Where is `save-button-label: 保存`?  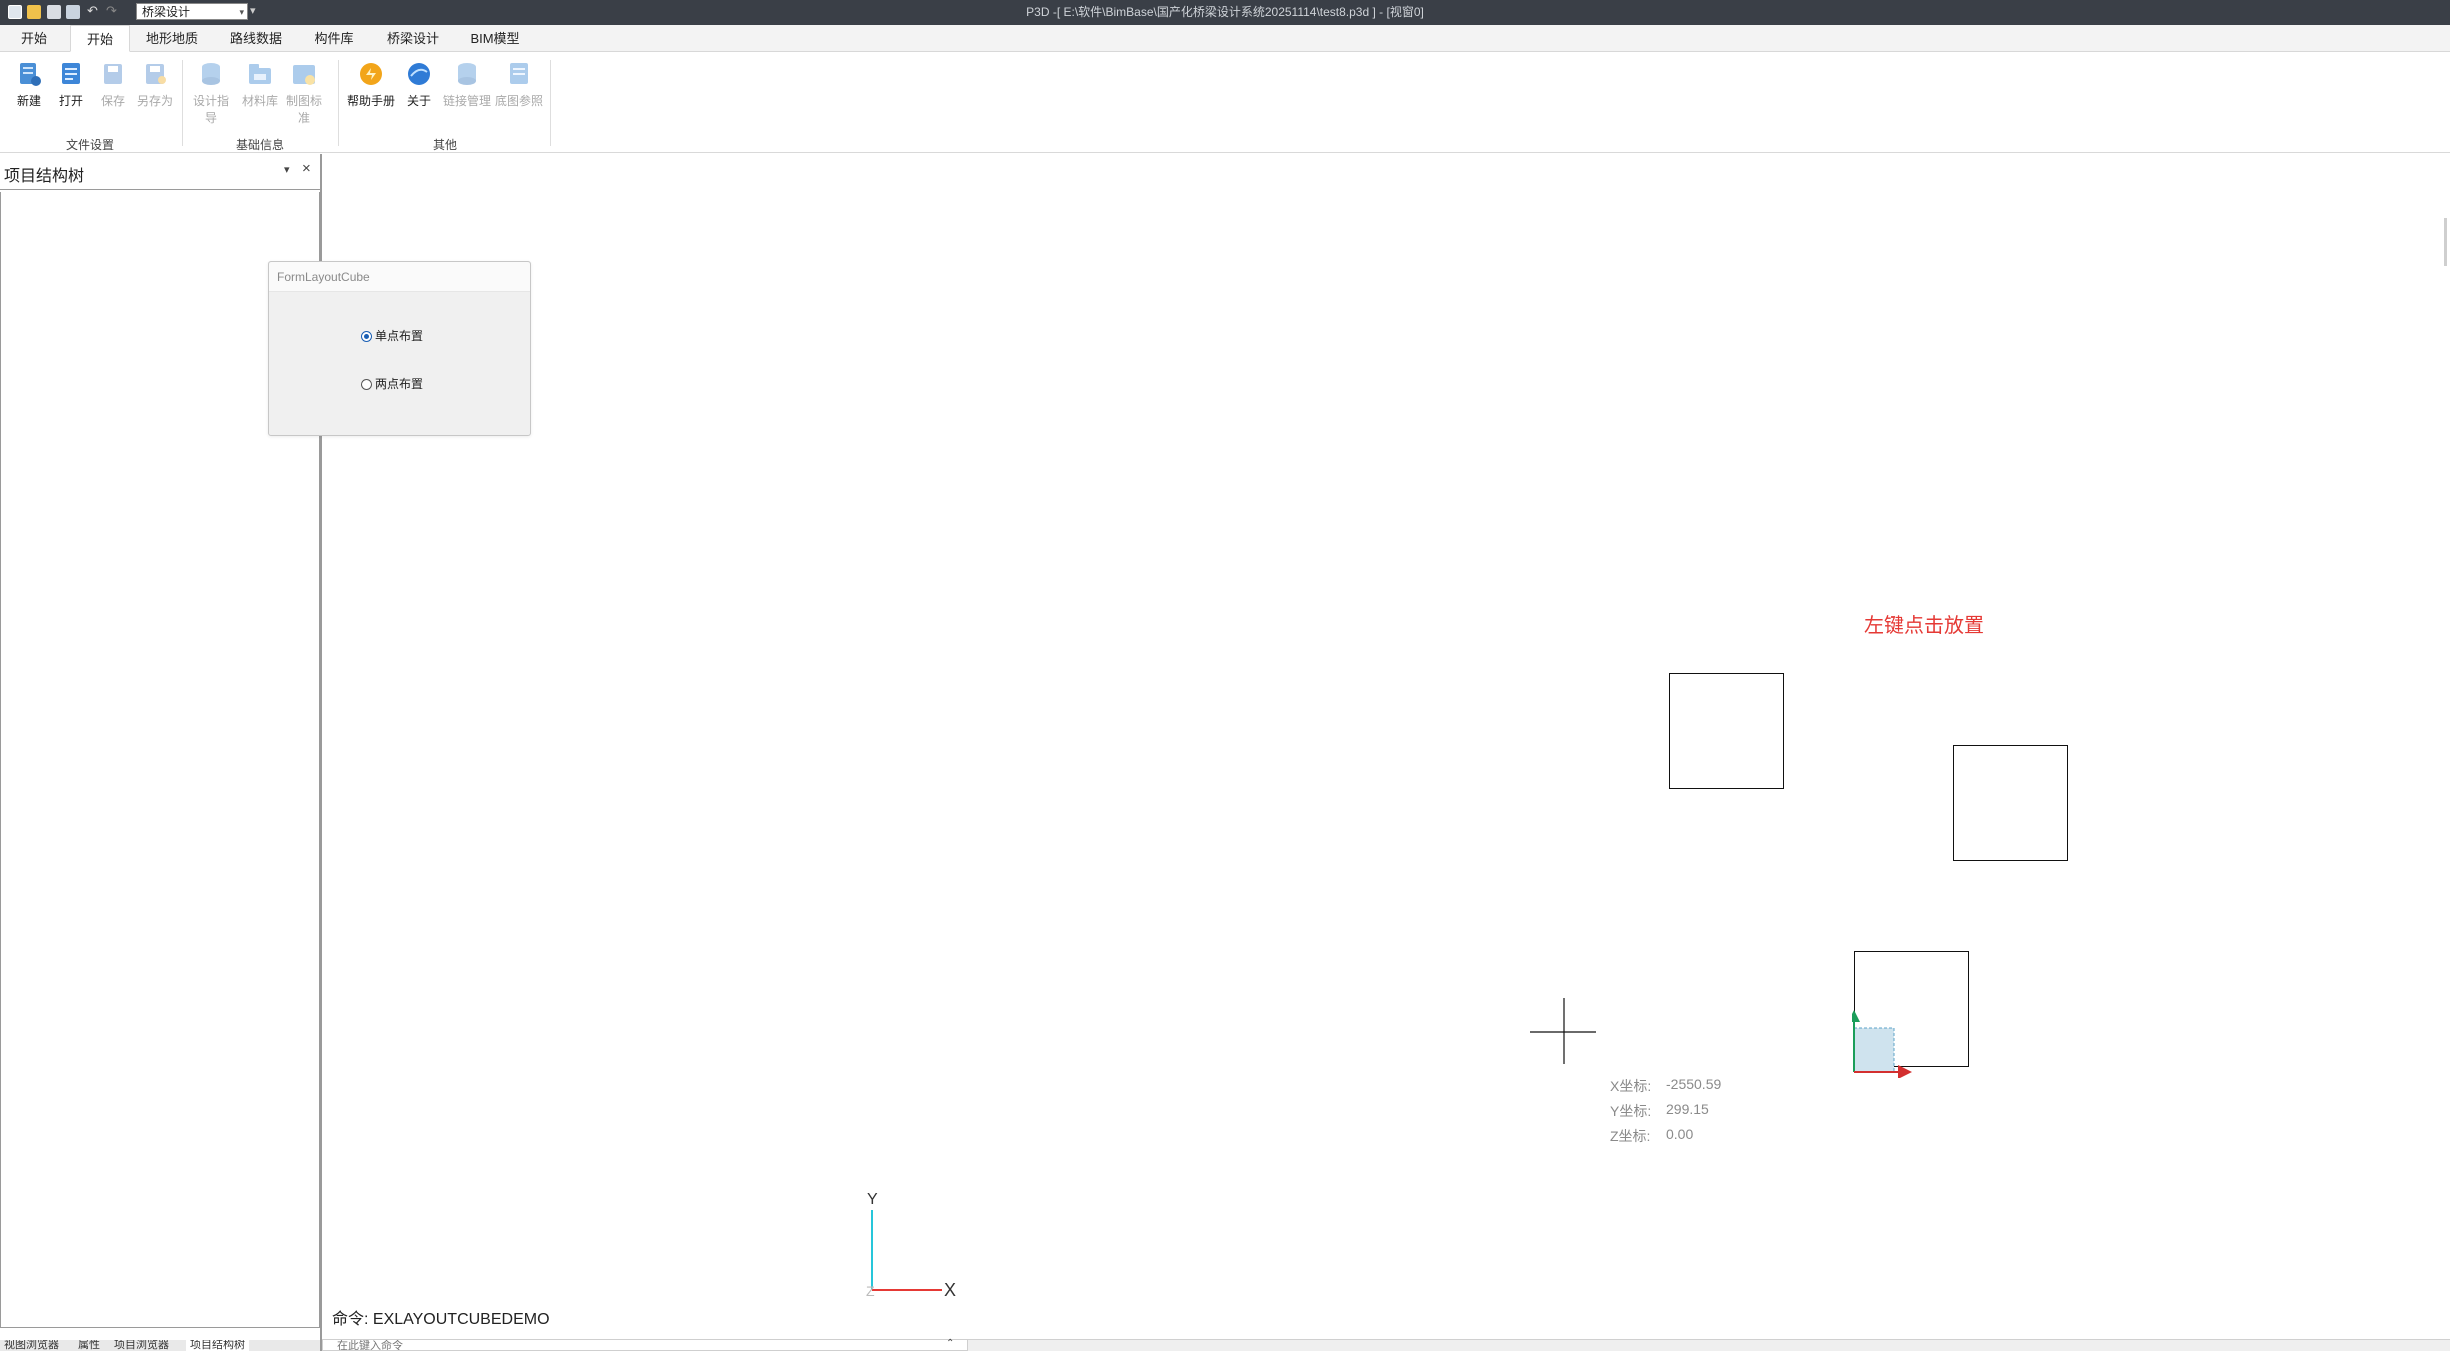
save-button-label: 保存 is located at coordinates (112, 101).